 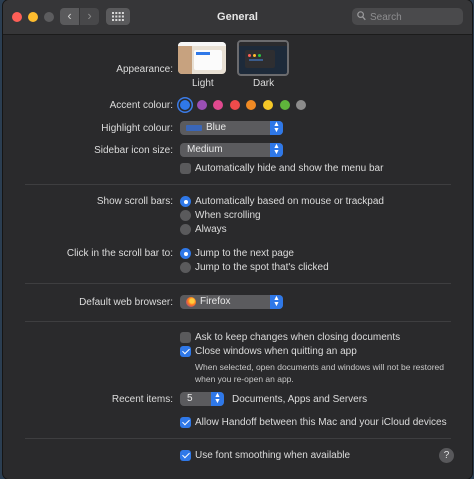 I want to click on help-button: ?, so click(x=446, y=455).